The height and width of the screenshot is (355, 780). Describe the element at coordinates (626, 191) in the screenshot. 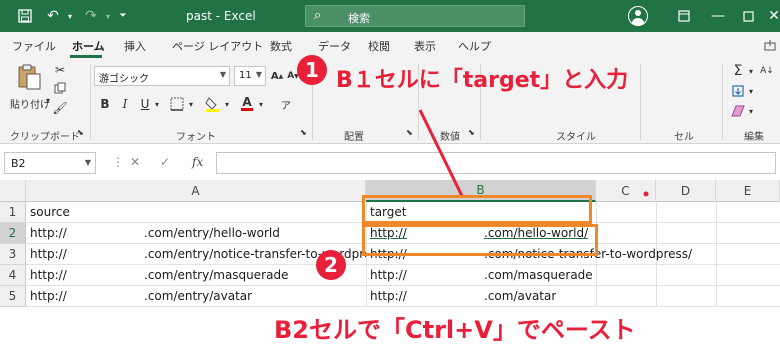

I see `column-header-c: C` at that location.